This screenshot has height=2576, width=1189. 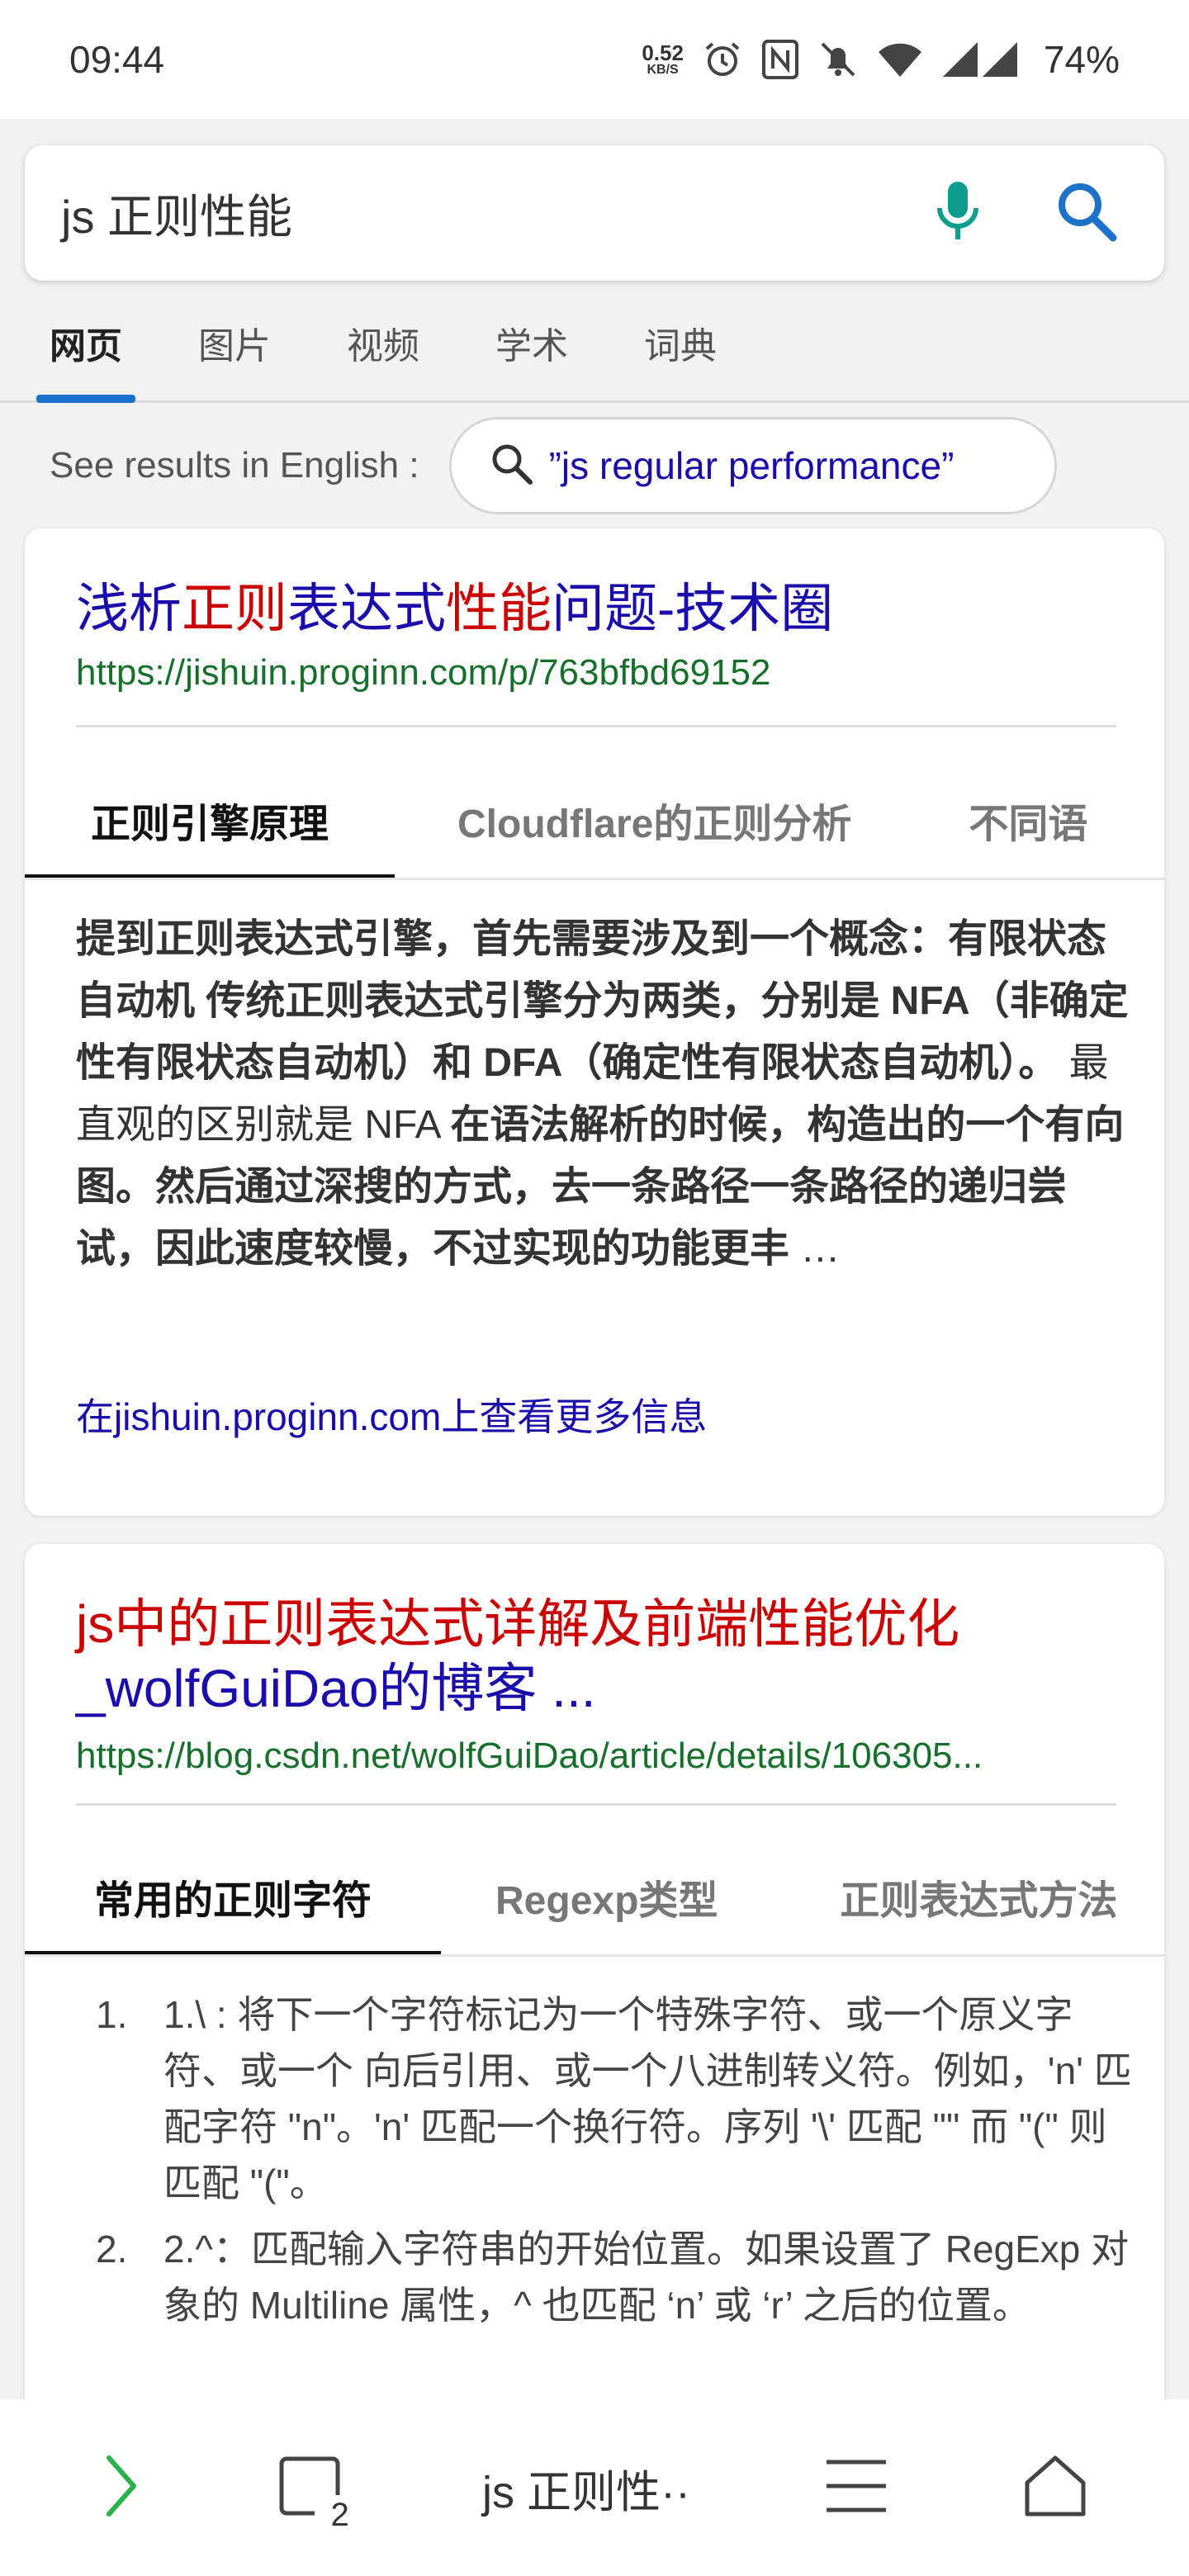 I want to click on forward-button, so click(x=121, y=2487).